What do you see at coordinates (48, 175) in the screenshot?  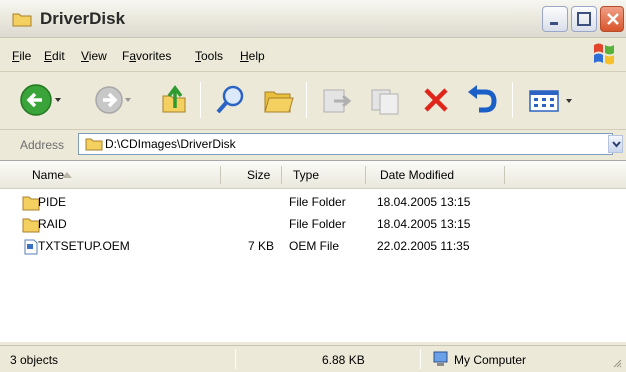 I see `column-name: Name` at bounding box center [48, 175].